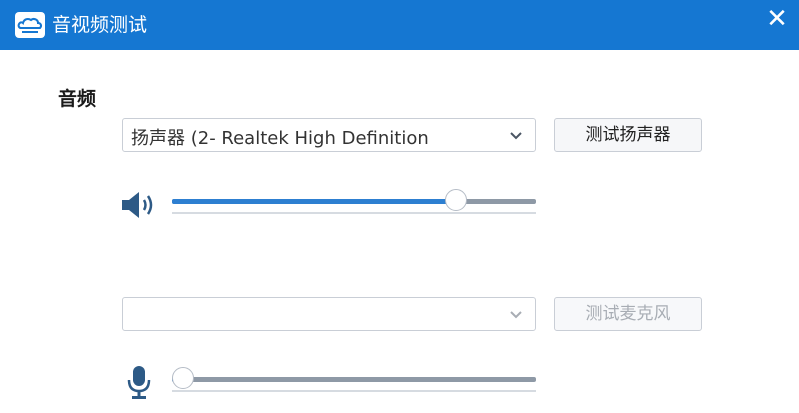  I want to click on test-microphone-button: 测试麦克风, so click(628, 314).